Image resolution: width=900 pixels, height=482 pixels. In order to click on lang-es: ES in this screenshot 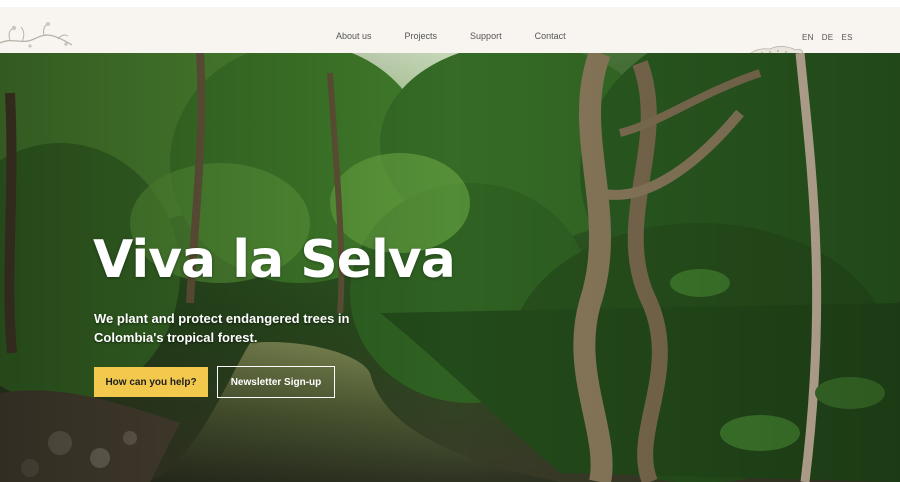, I will do `click(846, 37)`.